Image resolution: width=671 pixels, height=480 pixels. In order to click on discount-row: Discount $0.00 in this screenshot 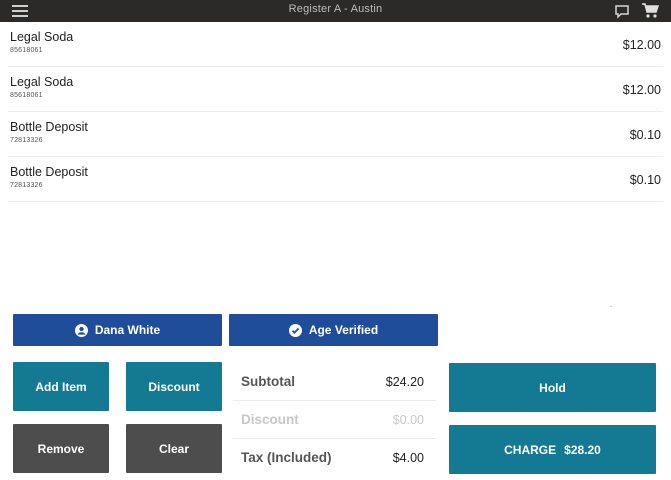, I will do `click(334, 420)`.